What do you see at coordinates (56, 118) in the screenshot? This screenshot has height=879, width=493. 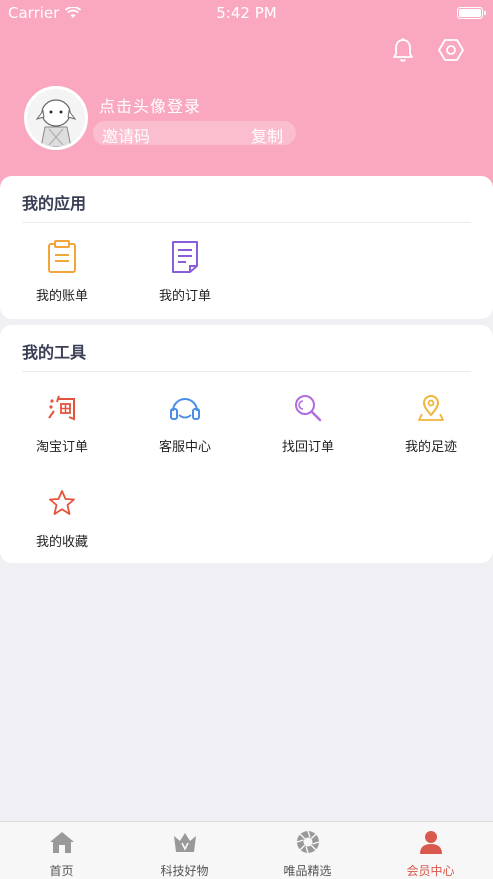 I see `avatar` at bounding box center [56, 118].